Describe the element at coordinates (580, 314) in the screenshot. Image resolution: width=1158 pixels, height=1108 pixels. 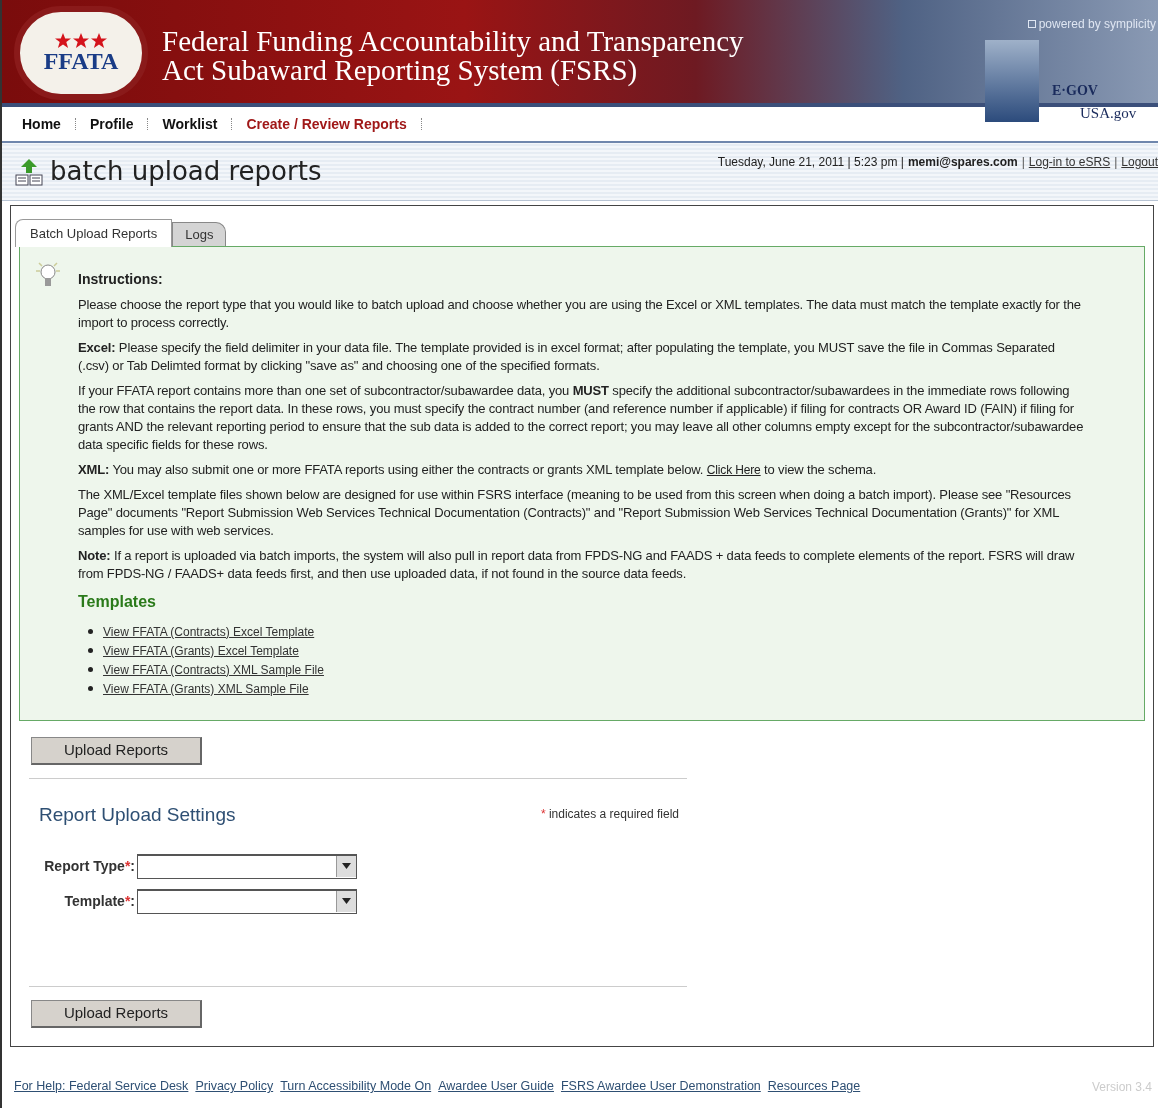
I see `instruction-paragraph: Please choose the report type that you would like to batch upload and choose whether you are using the Excel or XML templates. The data must match the template exactly for the import to process correctly.` at that location.